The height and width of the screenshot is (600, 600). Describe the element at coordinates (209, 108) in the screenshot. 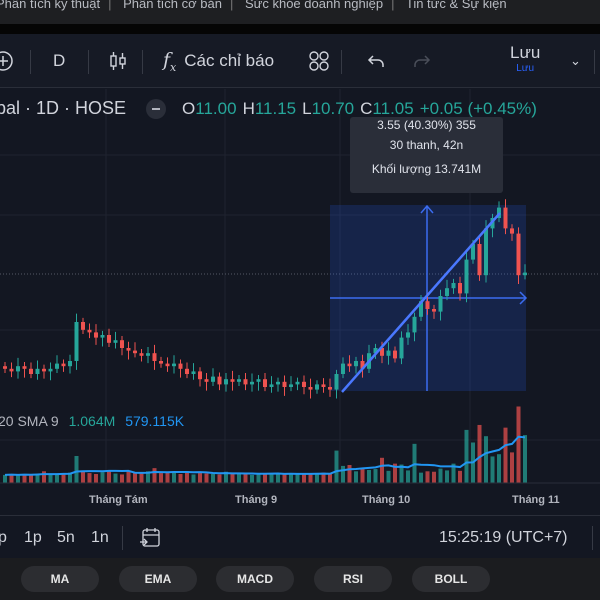

I see `open-value: O11.00` at that location.